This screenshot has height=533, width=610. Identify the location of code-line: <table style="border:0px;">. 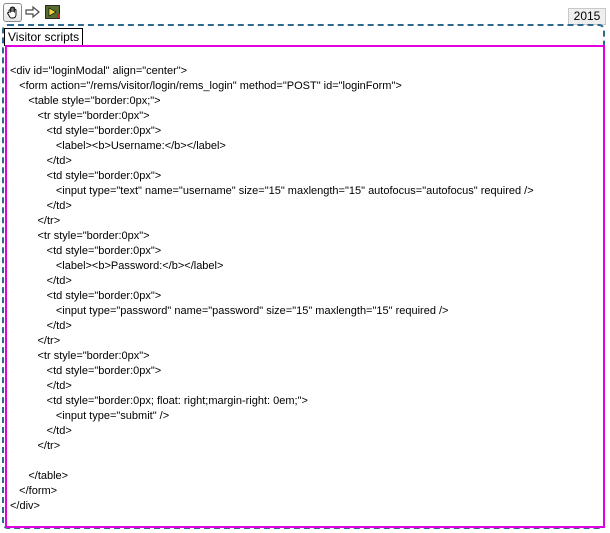
(85, 101).